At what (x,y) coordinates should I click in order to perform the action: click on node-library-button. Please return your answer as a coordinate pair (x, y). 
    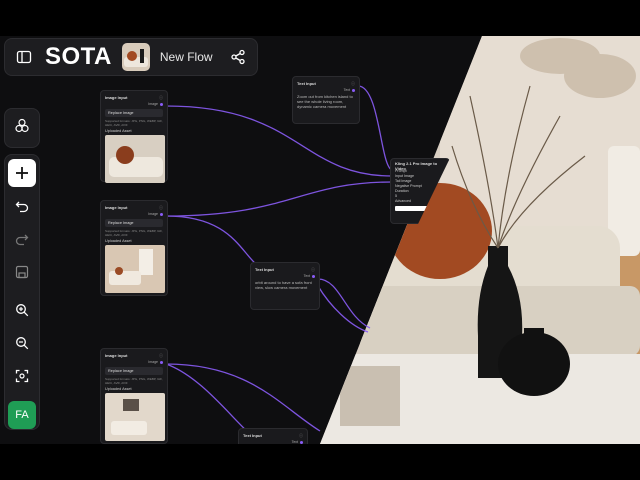
    Looking at the image, I should click on (22, 128).